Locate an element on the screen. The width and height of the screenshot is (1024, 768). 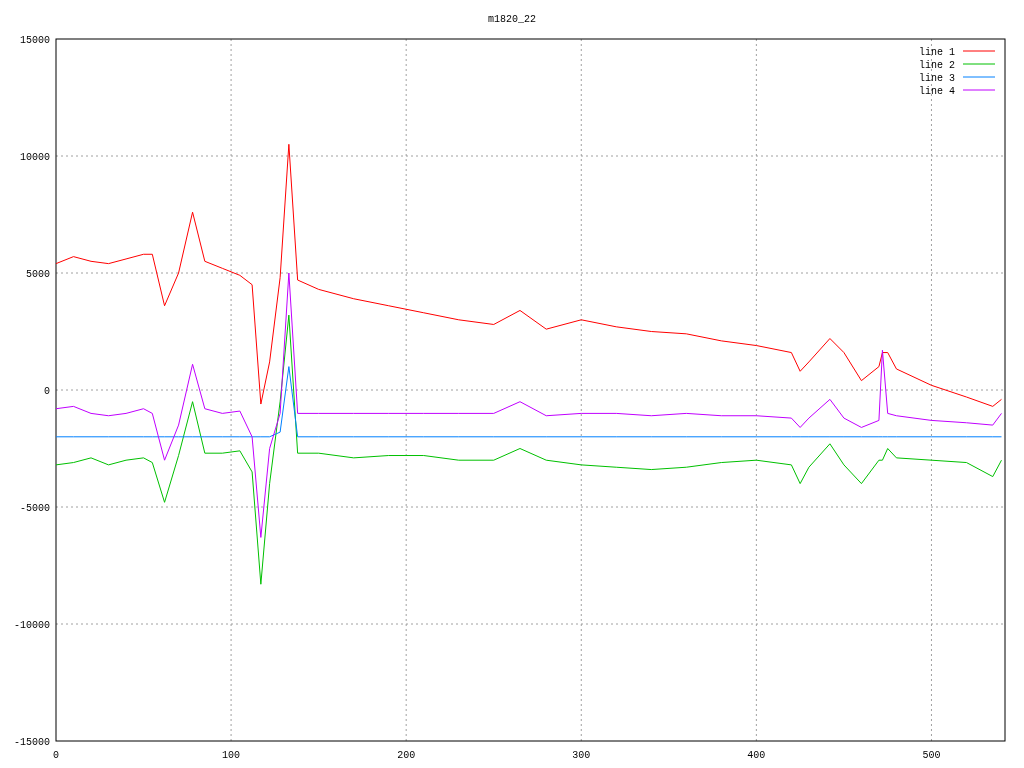
y-tick-label: -5000 is located at coordinates (35, 508).